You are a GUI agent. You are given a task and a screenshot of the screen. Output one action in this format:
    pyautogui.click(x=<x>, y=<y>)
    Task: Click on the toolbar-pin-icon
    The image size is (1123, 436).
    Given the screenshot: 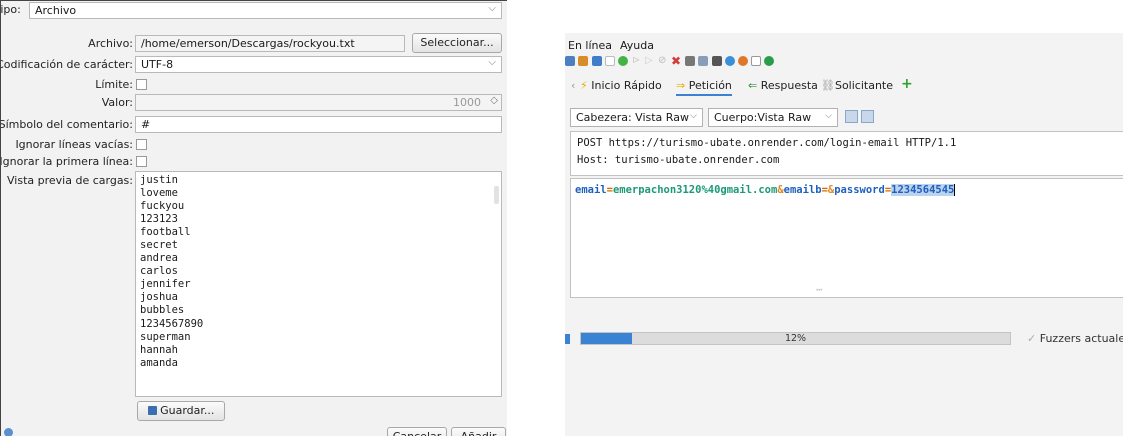 What is the action you would take?
    pyautogui.click(x=610, y=61)
    